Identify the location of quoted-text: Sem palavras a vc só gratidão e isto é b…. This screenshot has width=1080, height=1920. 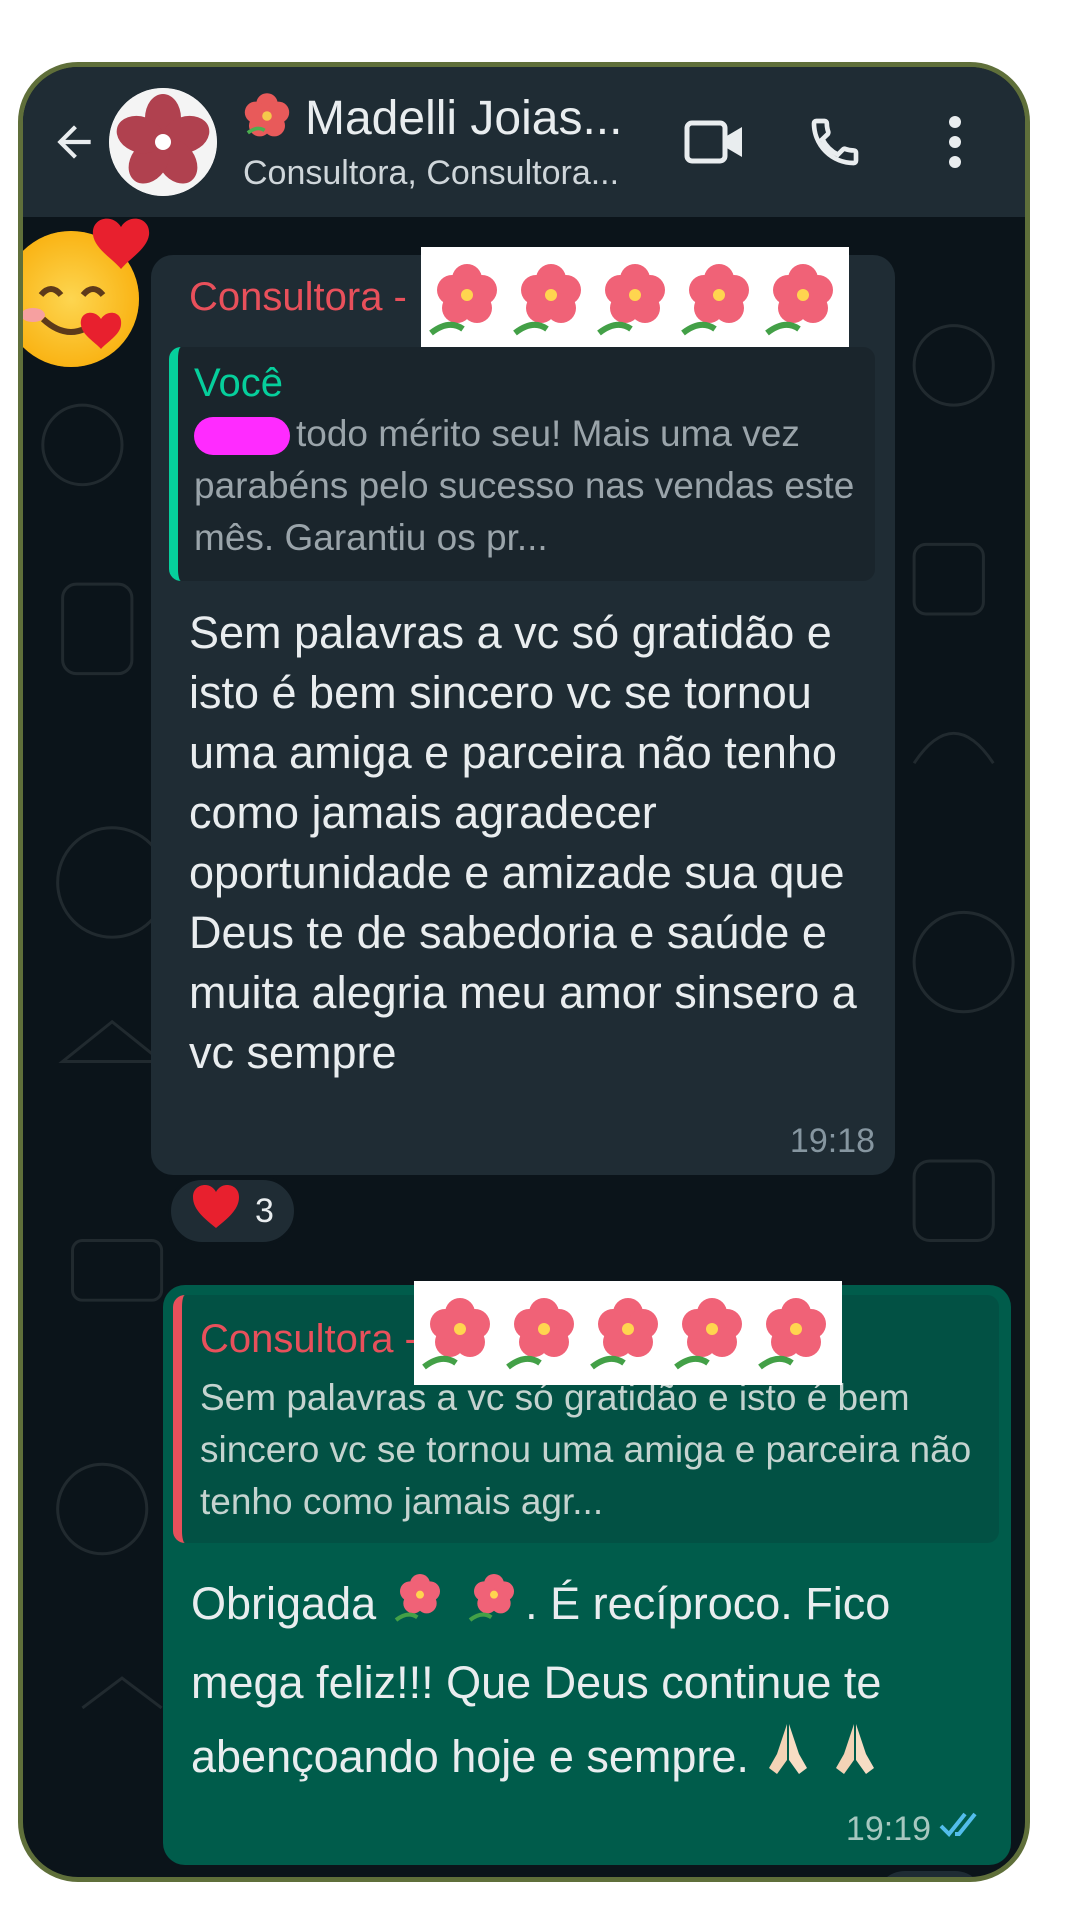
(586, 1449).